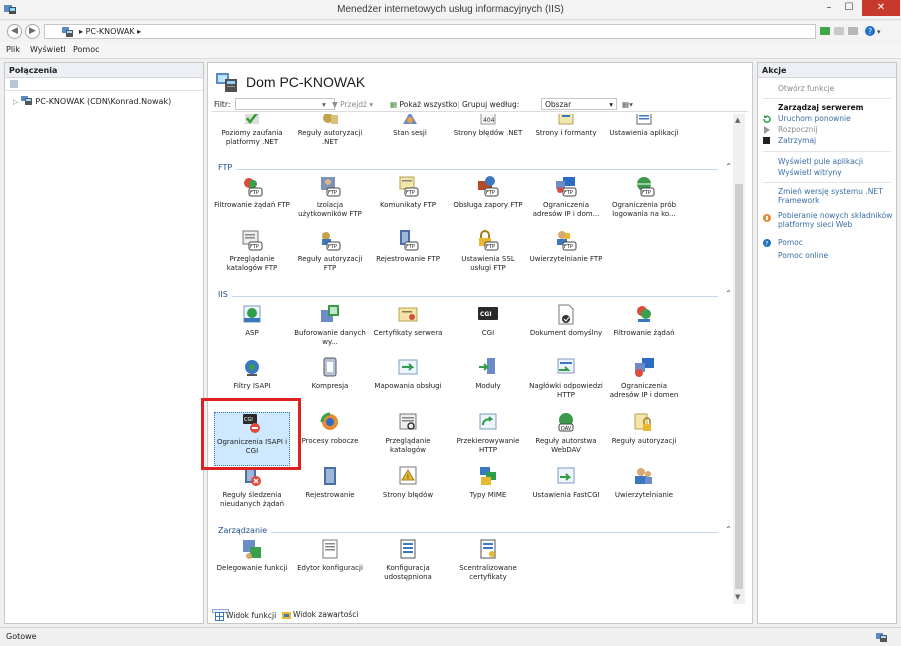  What do you see at coordinates (330, 493) in the screenshot?
I see `tile-logging: Rejestrowanie` at bounding box center [330, 493].